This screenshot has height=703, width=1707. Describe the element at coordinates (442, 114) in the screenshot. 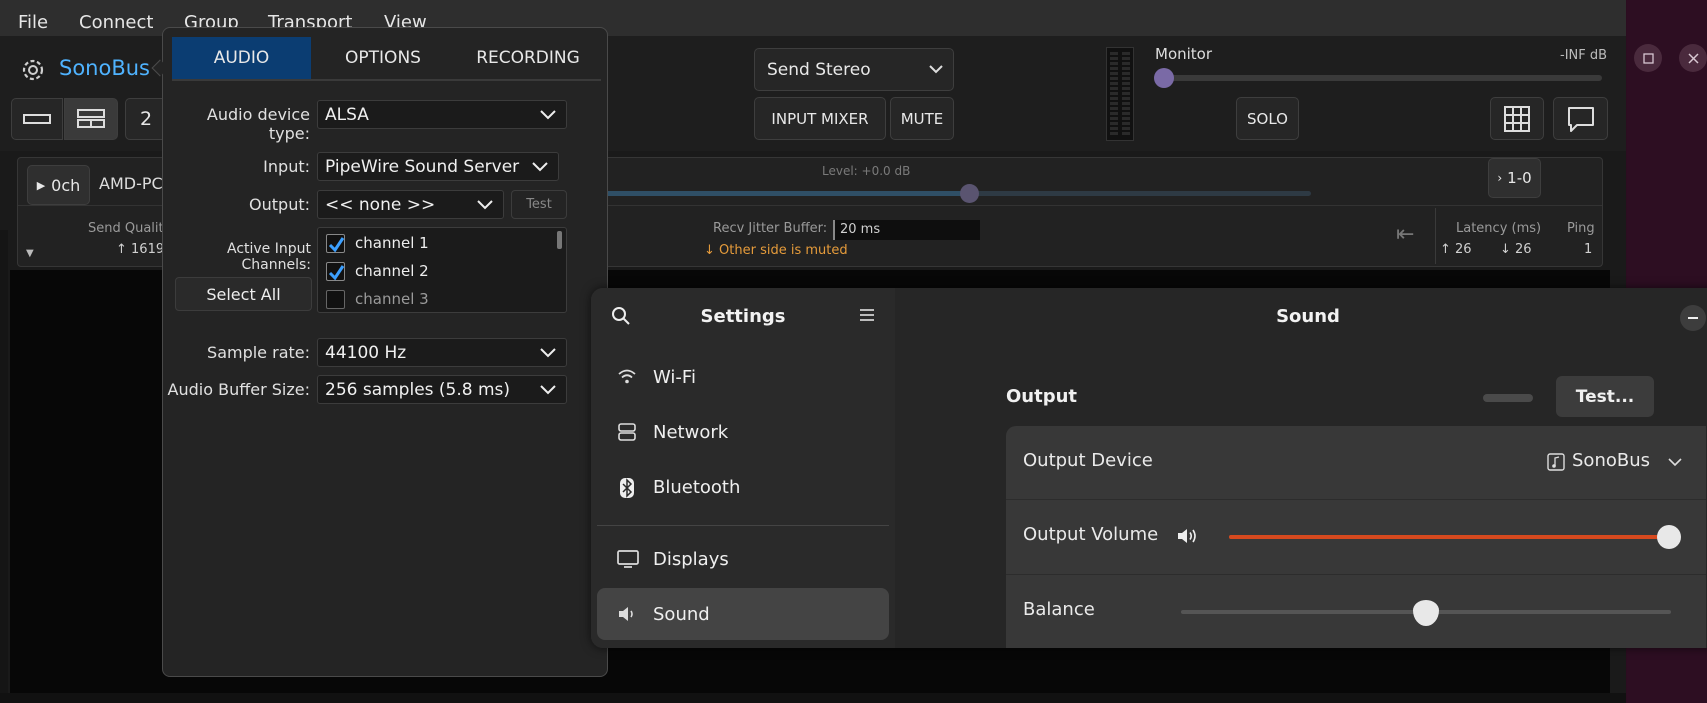

I see `device-type-select: ALSA` at that location.